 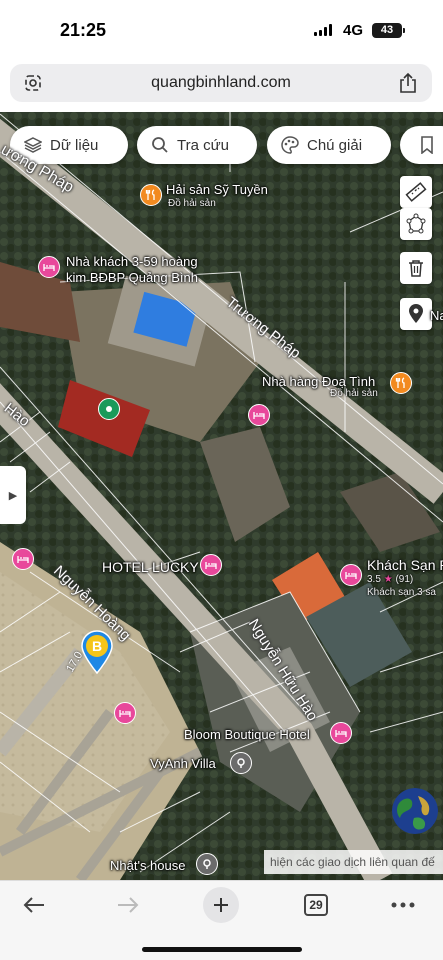 What do you see at coordinates (353, 30) in the screenshot?
I see `network-type: 4G` at bounding box center [353, 30].